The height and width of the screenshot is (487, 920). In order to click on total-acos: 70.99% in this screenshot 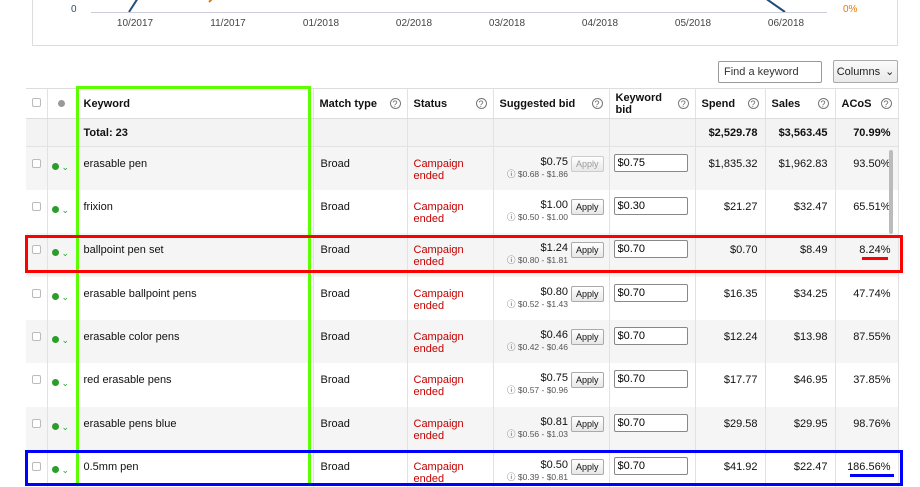, I will do `click(867, 132)`.